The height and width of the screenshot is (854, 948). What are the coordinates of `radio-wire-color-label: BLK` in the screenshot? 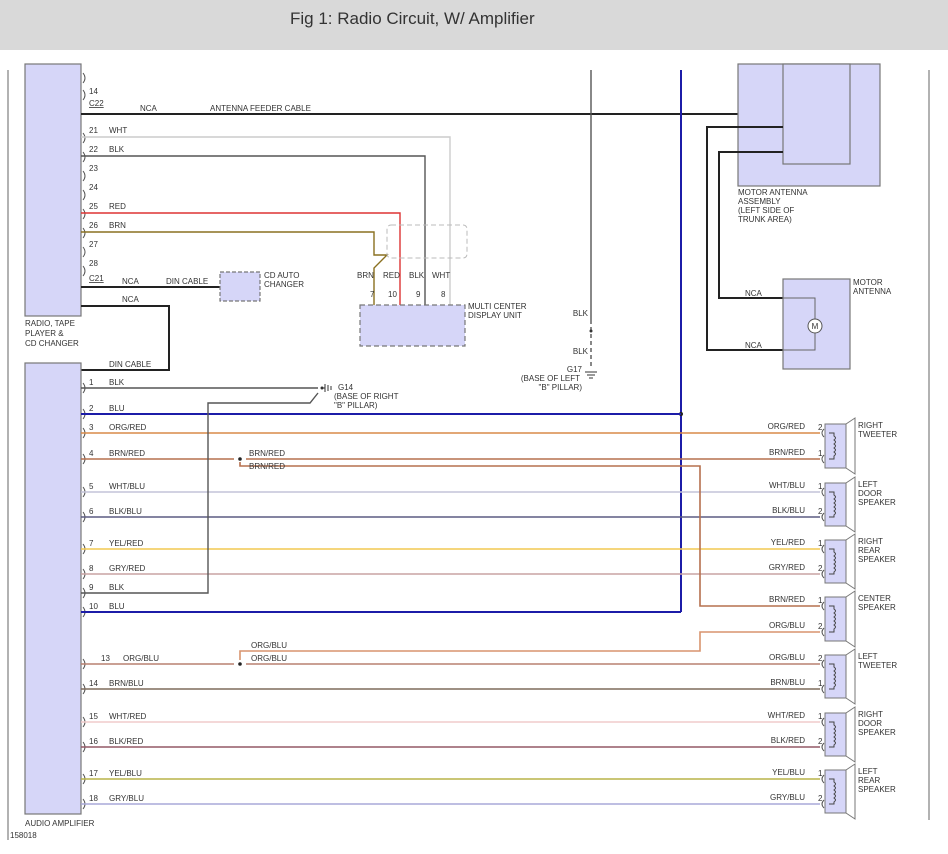 It's located at (117, 149).